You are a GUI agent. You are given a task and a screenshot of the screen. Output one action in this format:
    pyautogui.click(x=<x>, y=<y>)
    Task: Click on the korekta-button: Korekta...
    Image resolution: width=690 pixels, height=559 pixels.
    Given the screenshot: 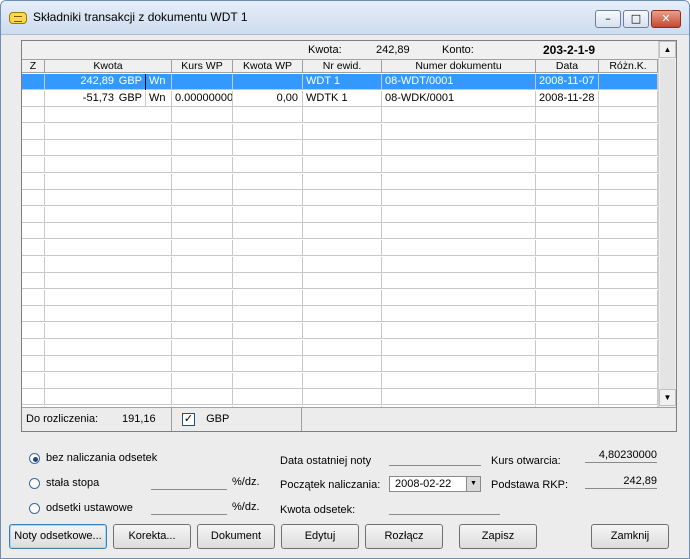 What is the action you would take?
    pyautogui.click(x=152, y=536)
    